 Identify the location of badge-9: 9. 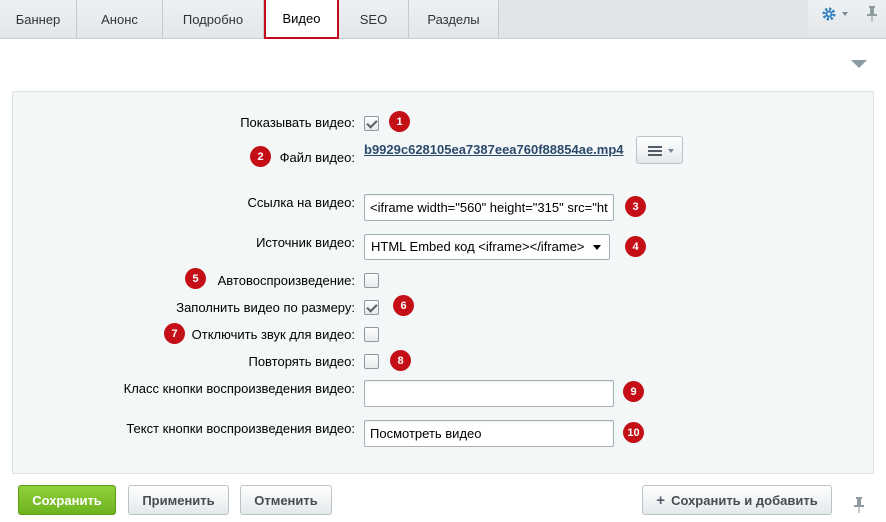
(633, 391).